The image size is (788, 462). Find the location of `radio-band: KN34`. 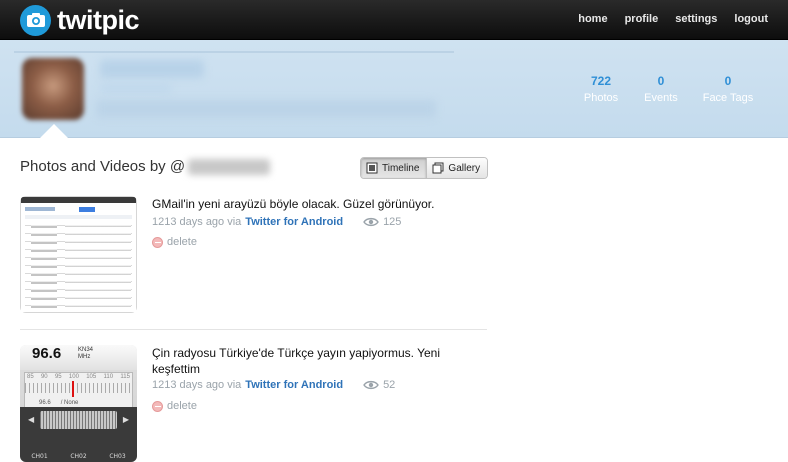

radio-band: KN34 is located at coordinates (86, 350).